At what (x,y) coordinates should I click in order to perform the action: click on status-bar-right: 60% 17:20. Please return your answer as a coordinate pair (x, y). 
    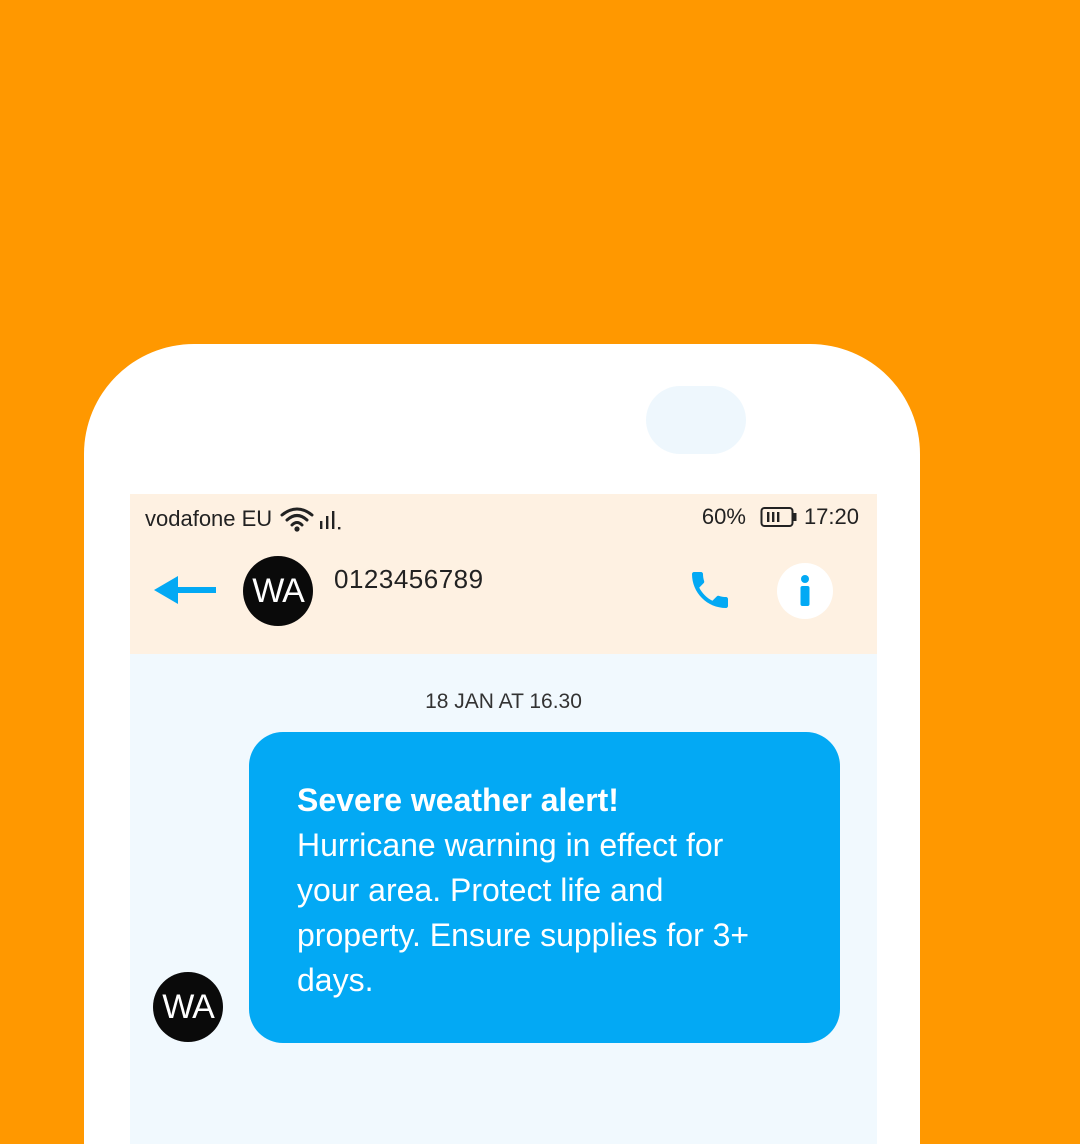
    Looking at the image, I should click on (780, 517).